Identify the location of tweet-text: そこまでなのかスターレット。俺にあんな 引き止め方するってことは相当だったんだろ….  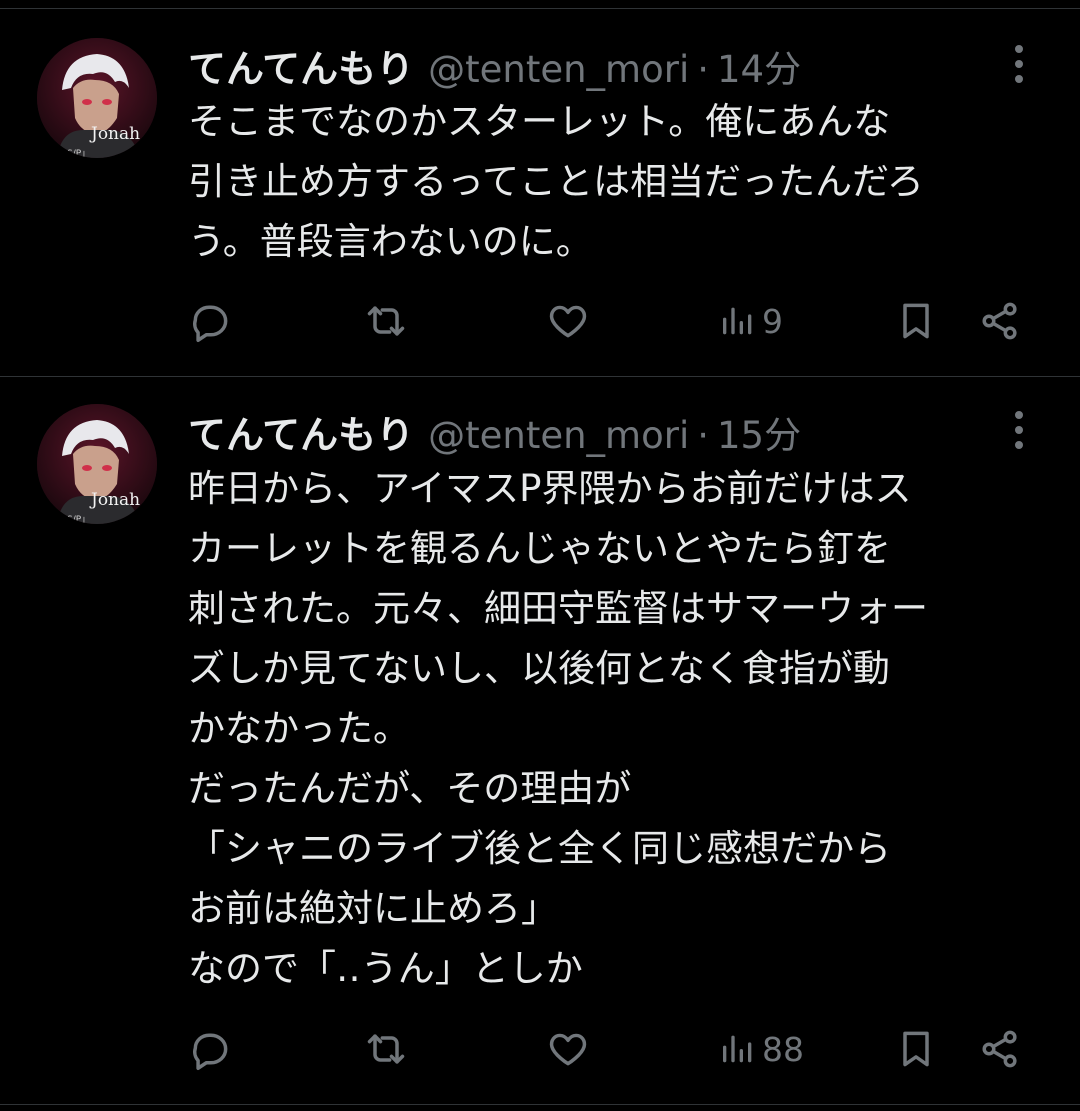
(623, 182).